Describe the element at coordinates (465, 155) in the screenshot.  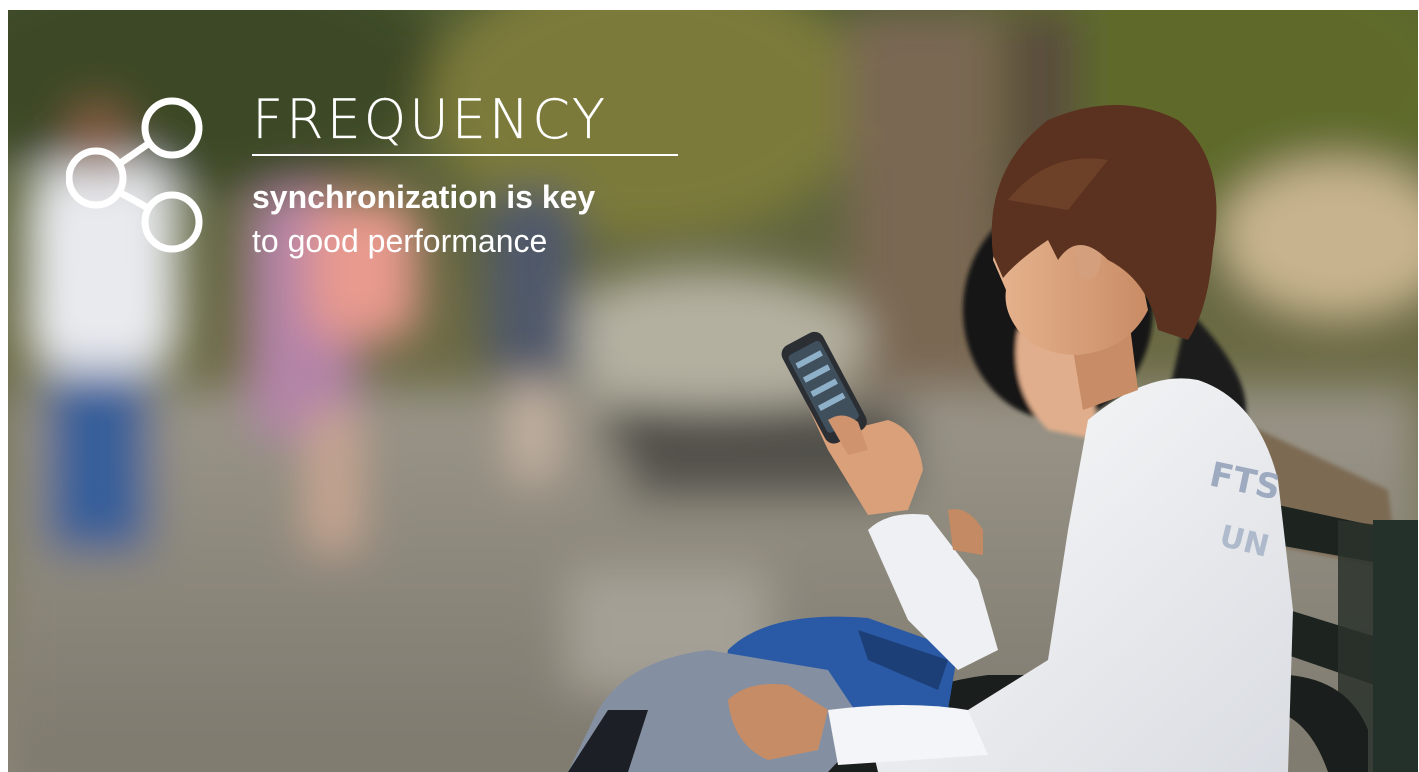
I see `title-divider` at that location.